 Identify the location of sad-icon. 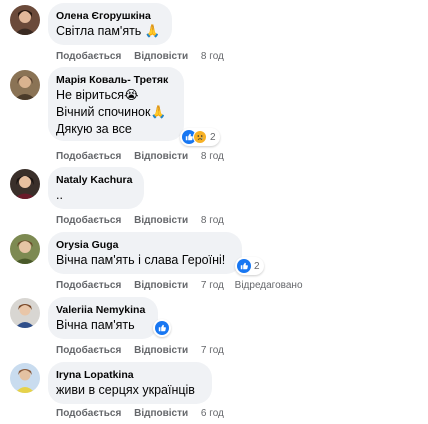
(200, 137).